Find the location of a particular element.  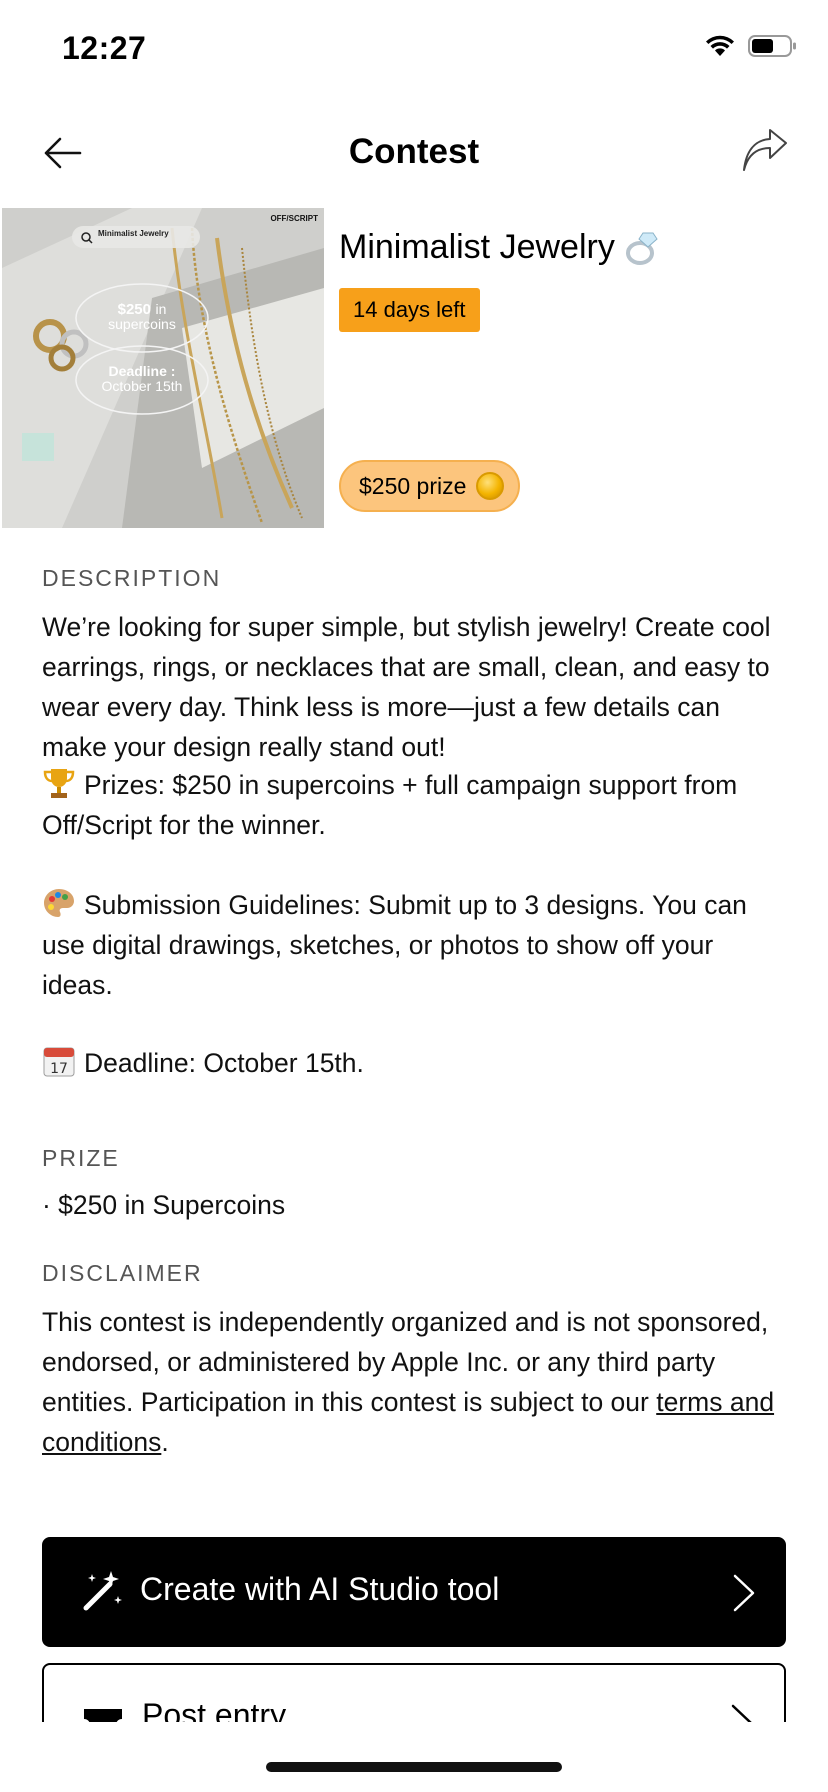

prize-pill: $250 prize is located at coordinates (430, 486).